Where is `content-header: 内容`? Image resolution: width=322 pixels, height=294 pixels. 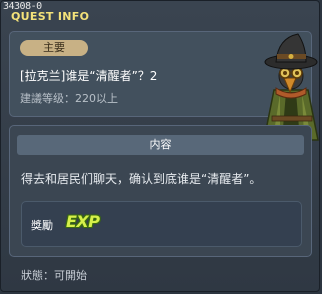 content-header: 内容 is located at coordinates (160, 145).